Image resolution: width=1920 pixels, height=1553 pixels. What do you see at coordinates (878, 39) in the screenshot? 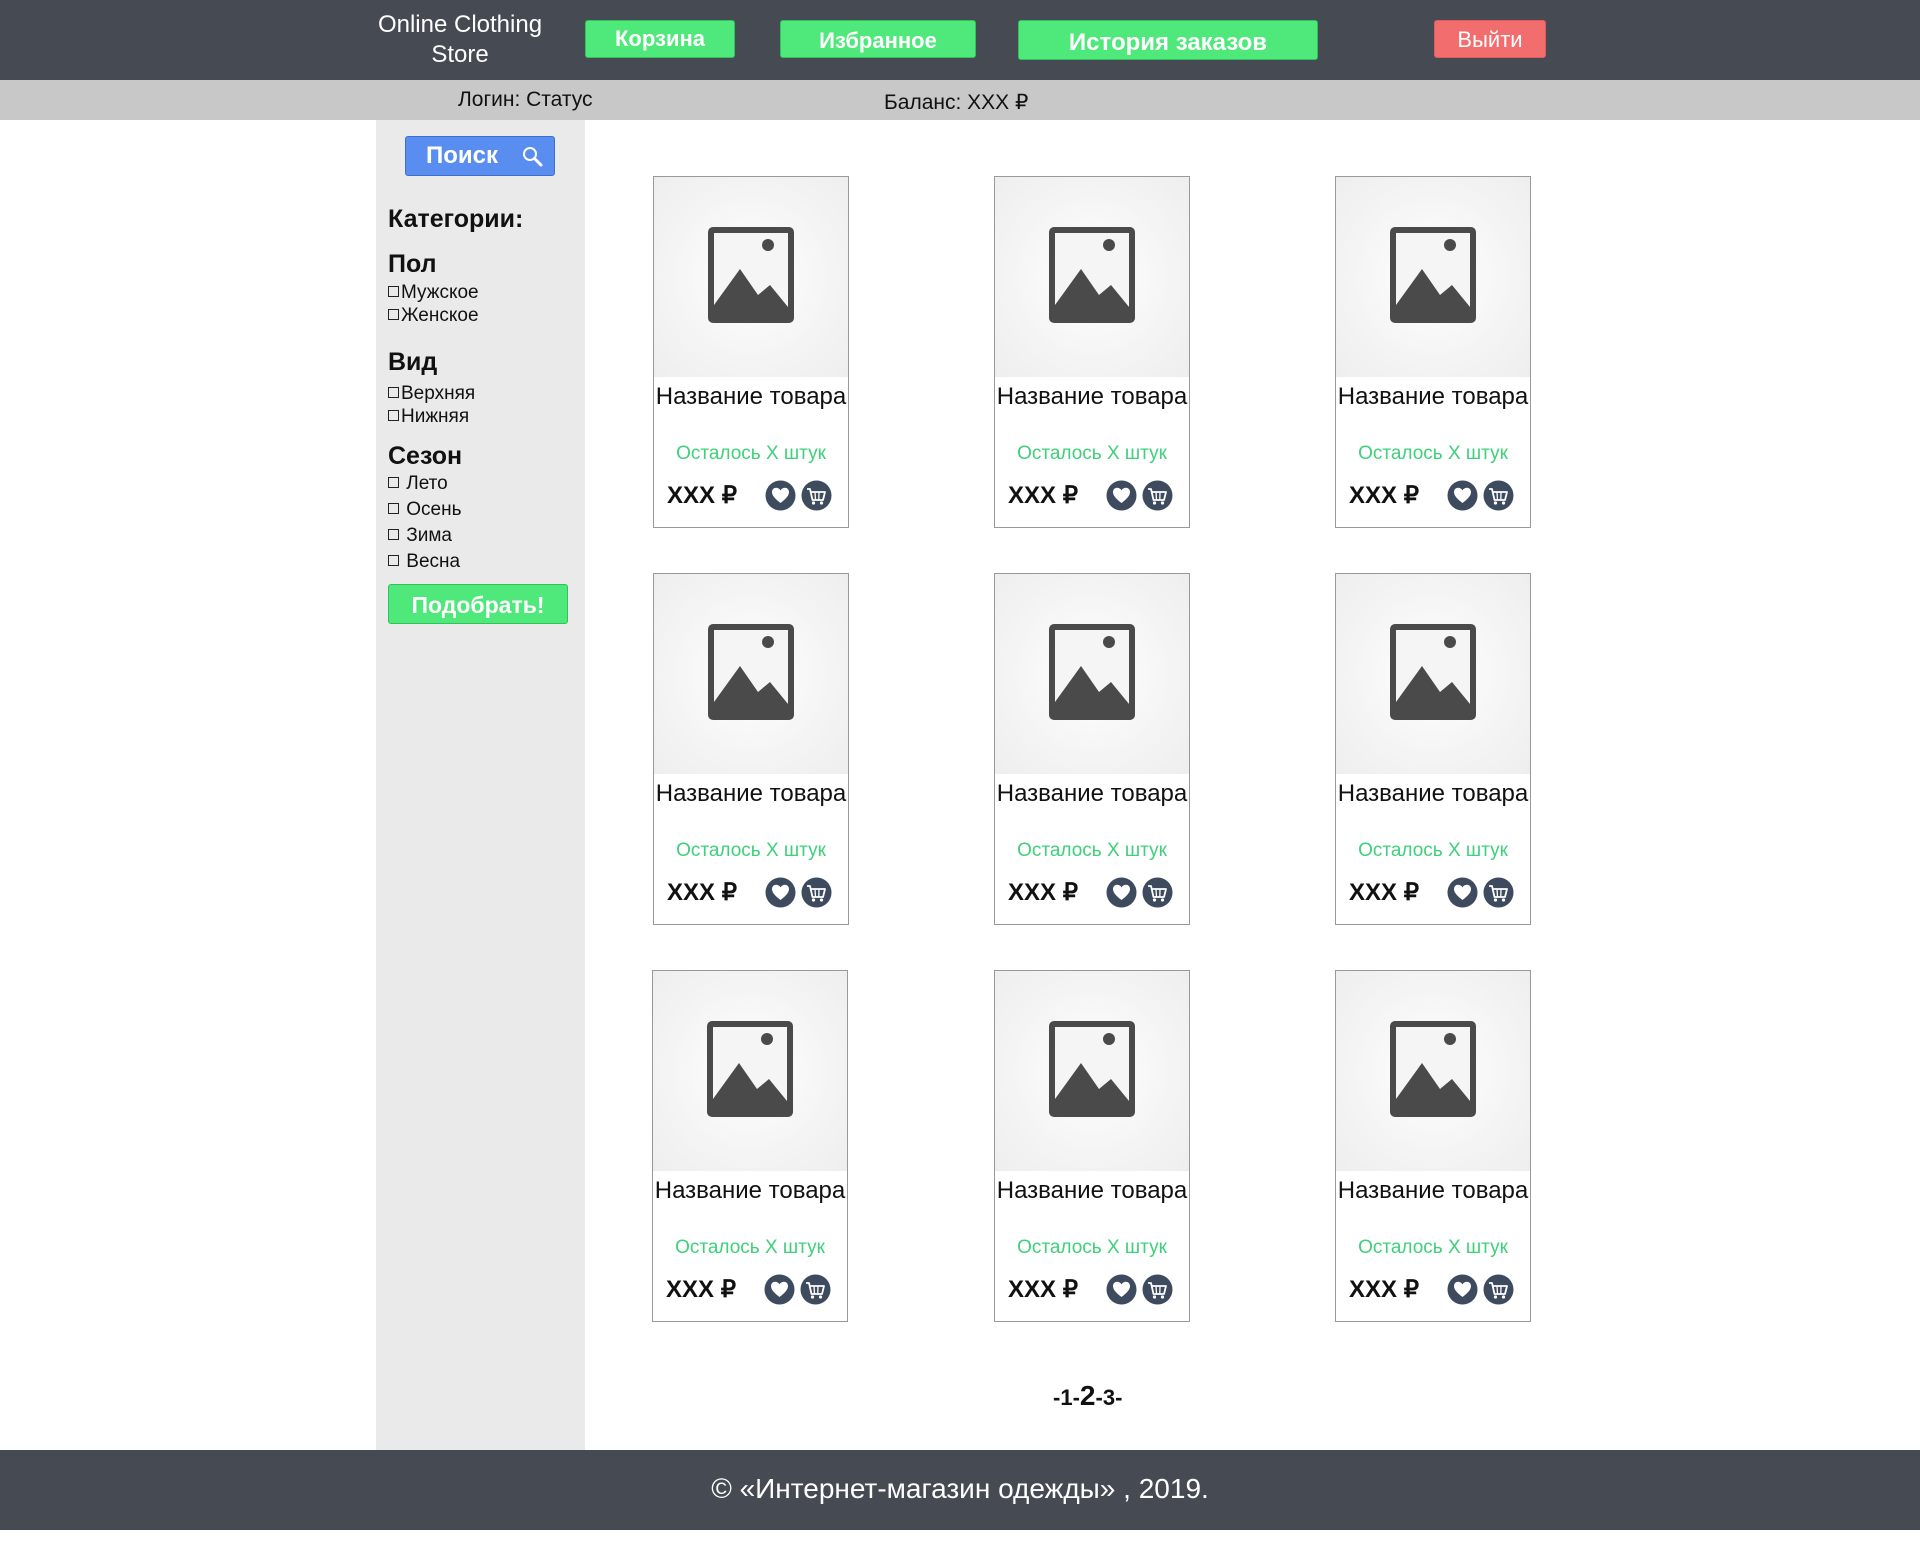
I see `favorites-button: Избранное` at bounding box center [878, 39].